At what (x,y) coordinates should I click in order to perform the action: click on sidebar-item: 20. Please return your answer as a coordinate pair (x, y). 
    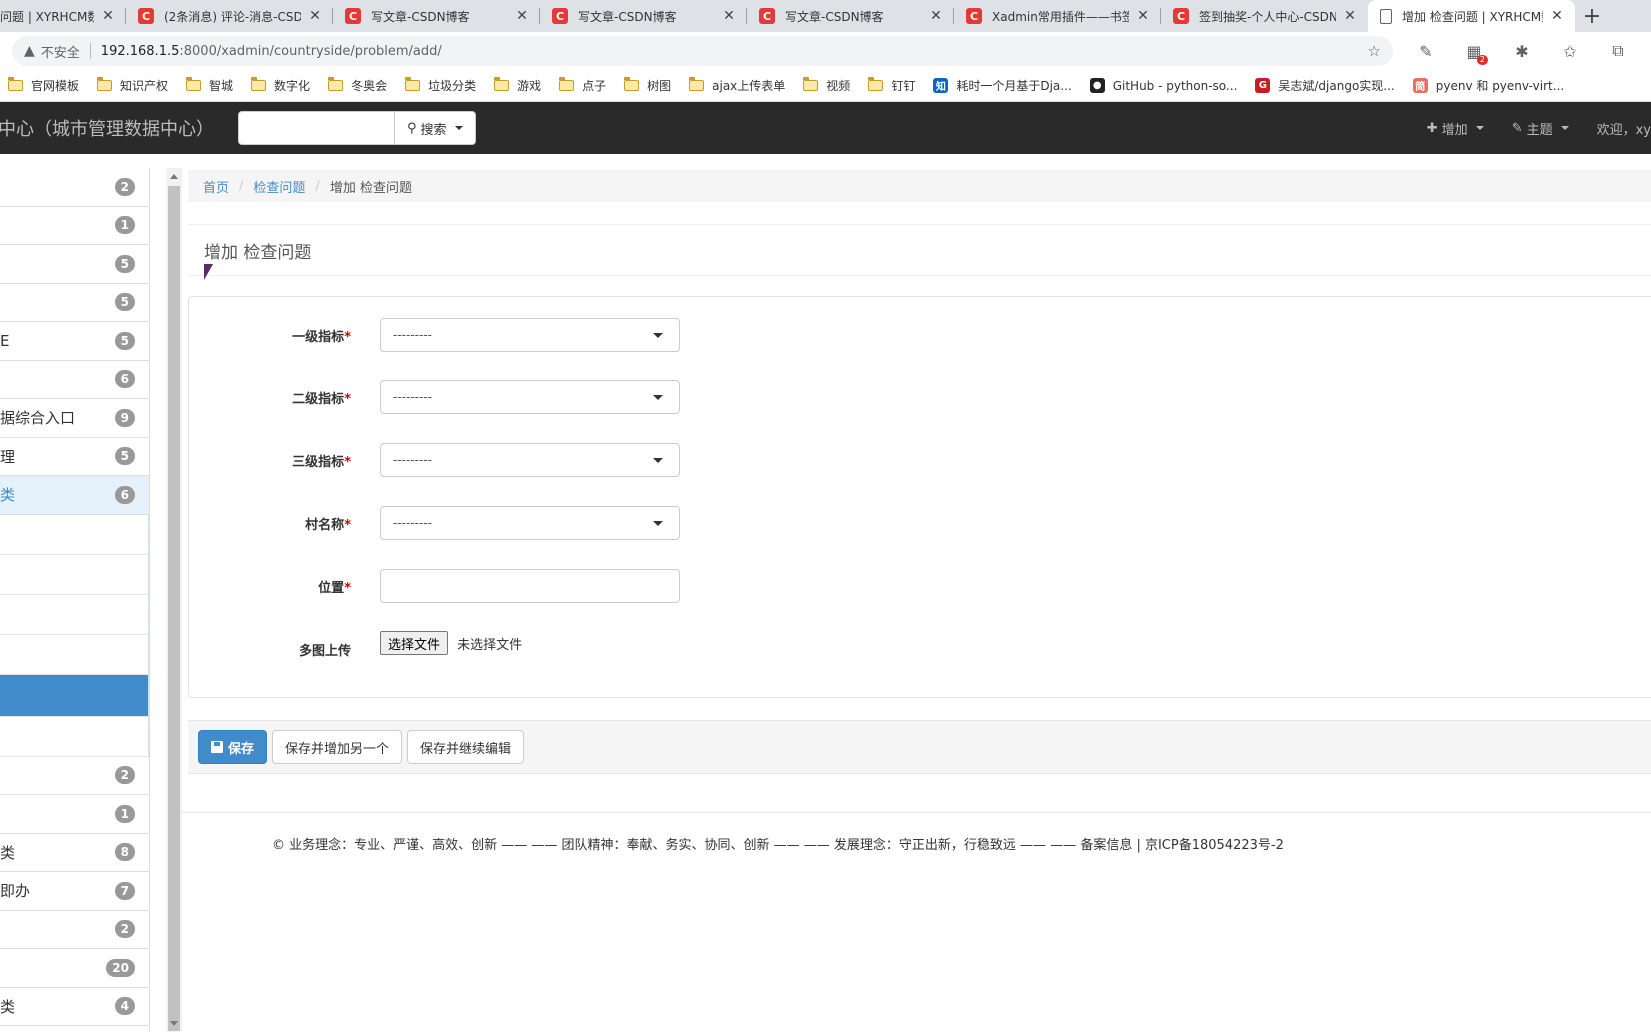
    Looking at the image, I should click on (74, 968).